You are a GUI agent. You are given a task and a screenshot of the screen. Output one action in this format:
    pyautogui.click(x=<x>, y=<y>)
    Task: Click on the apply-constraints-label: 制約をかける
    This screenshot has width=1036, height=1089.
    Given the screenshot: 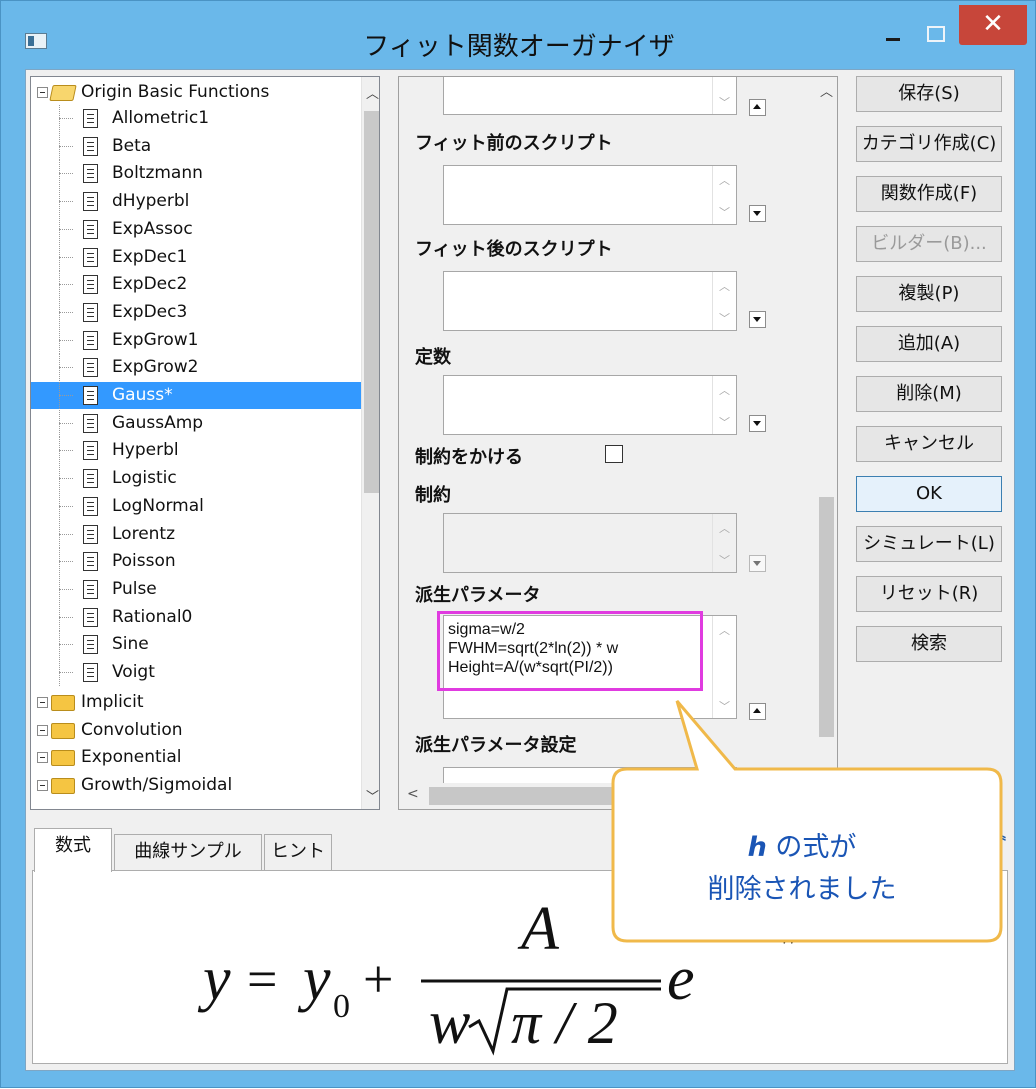 What is the action you would take?
    pyautogui.click(x=469, y=457)
    